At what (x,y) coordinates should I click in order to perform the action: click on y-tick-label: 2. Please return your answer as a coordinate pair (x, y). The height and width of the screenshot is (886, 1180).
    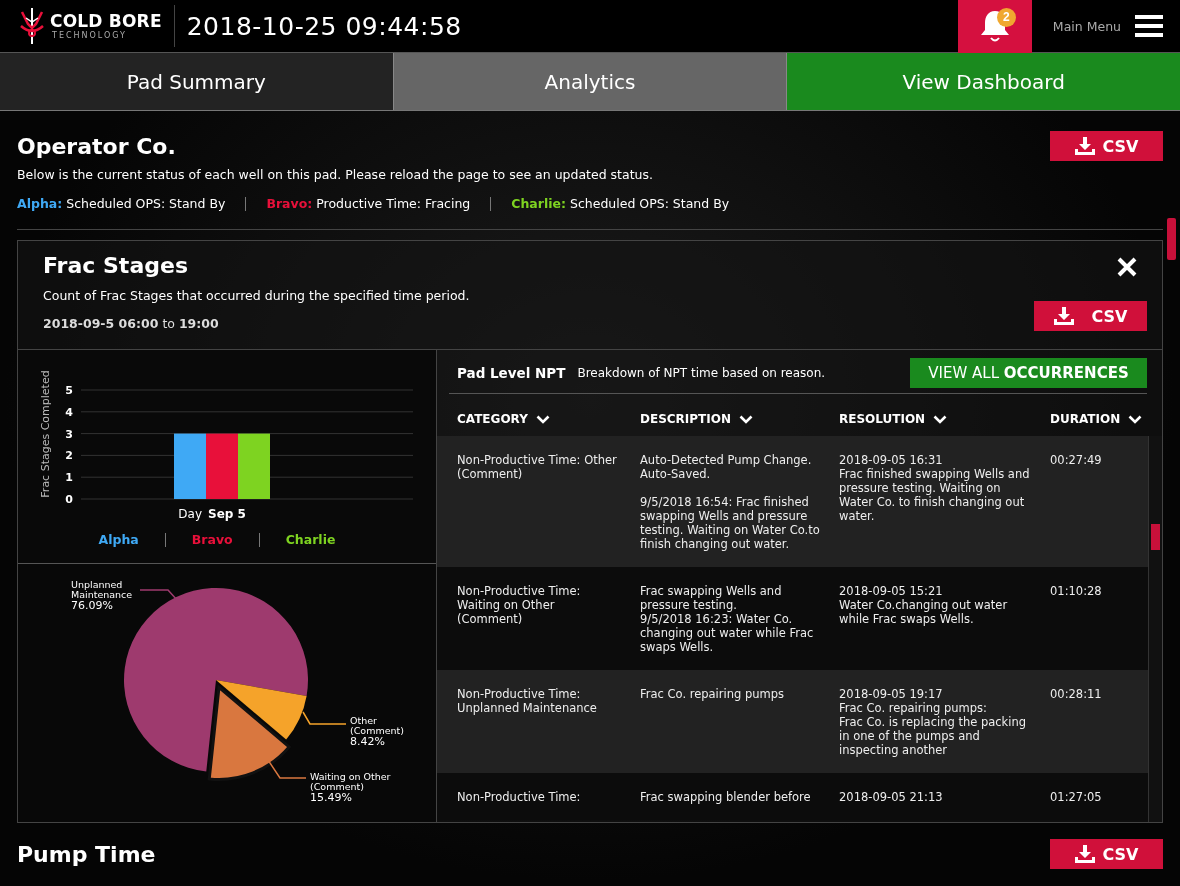
    Looking at the image, I should click on (69, 456).